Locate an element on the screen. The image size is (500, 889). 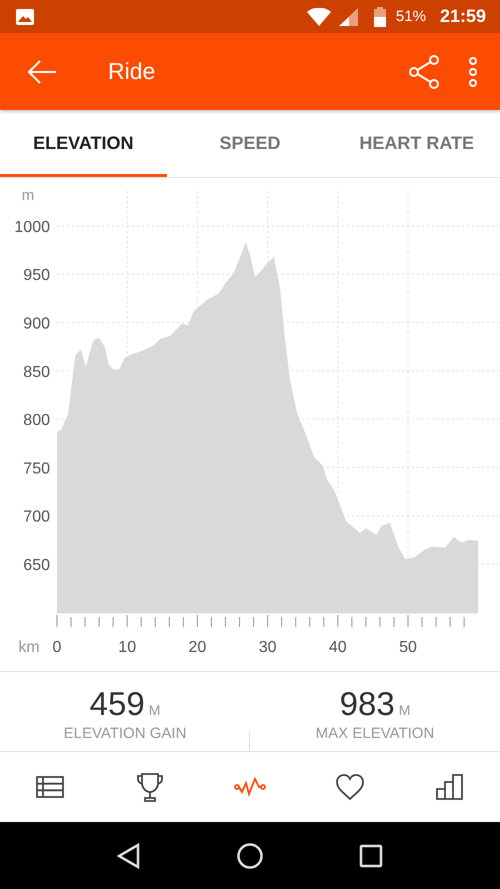
tab: SPEED is located at coordinates (250, 143).